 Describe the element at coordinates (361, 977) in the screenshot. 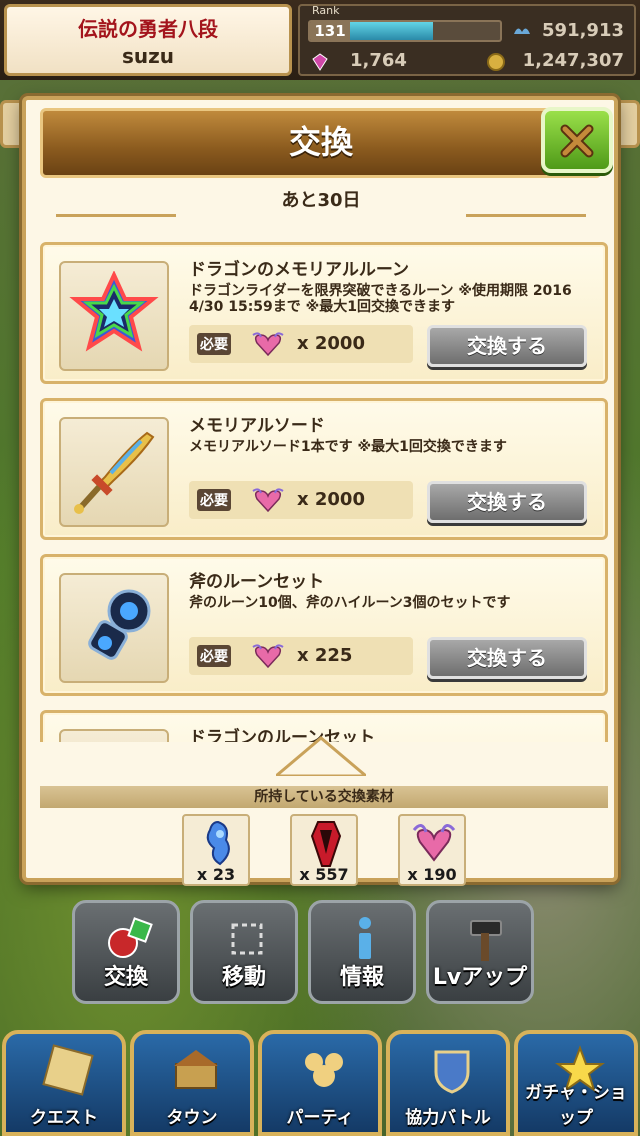

I see `nav-info-label: 情報` at that location.